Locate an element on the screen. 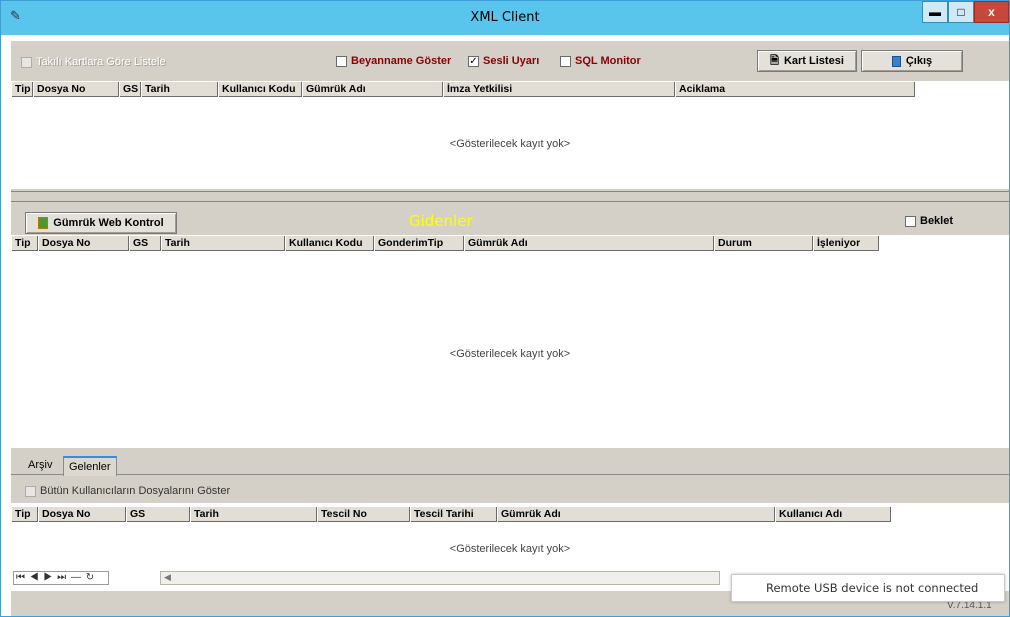  gumruk-web-kontrol-button: Gümrük Web Kontrol is located at coordinates (101, 223).